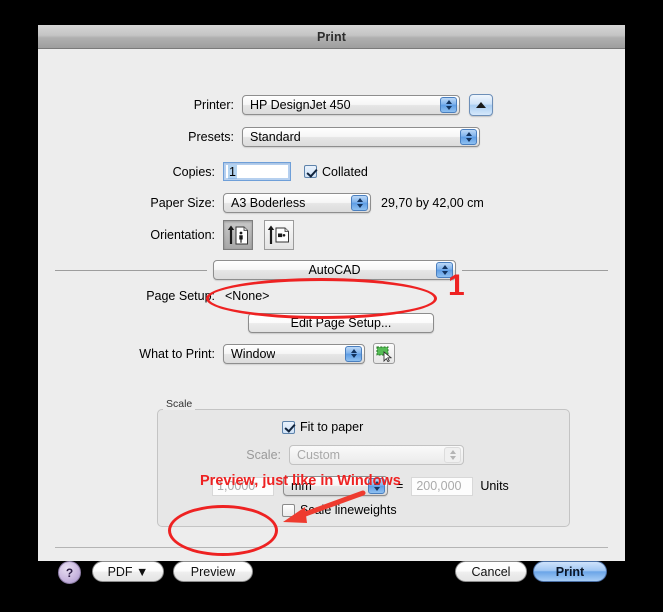 The height and width of the screenshot is (612, 663). I want to click on pick-window-button, so click(384, 353).